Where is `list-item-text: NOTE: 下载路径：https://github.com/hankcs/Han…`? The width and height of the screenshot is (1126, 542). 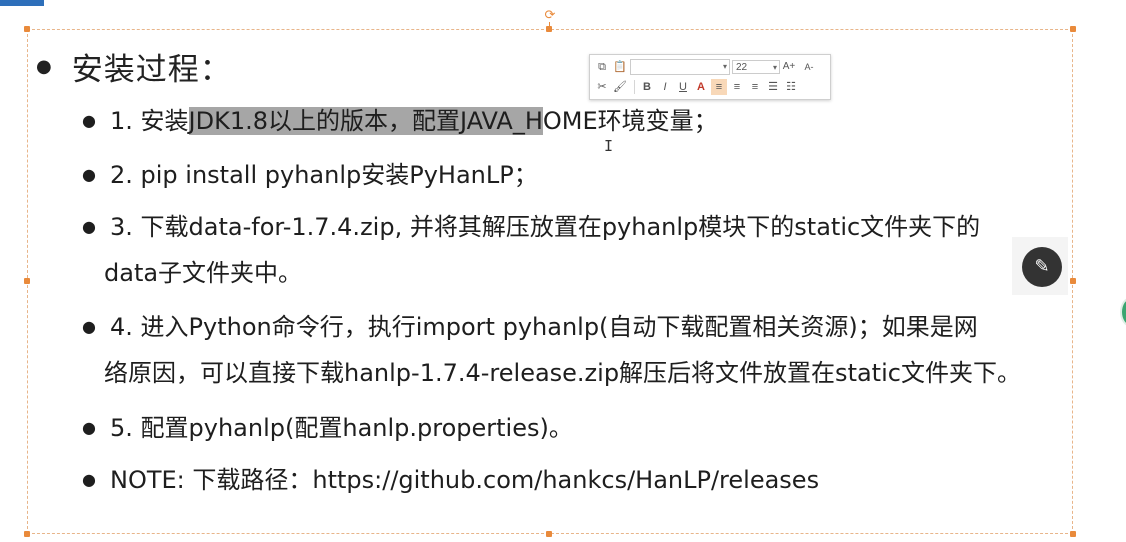 list-item-text: NOTE: 下载路径：https://github.com/hankcs/Han… is located at coordinates (465, 480).